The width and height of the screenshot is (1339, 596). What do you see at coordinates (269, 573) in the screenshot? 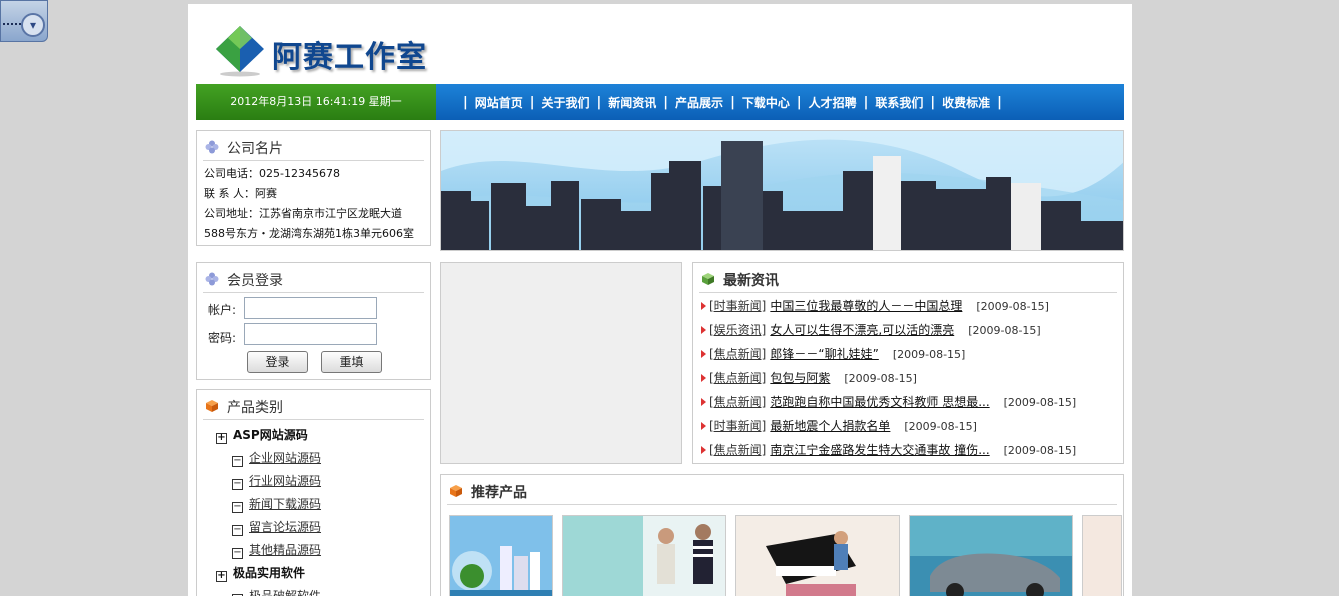
I see `category-label: 极品实用软件` at bounding box center [269, 573].